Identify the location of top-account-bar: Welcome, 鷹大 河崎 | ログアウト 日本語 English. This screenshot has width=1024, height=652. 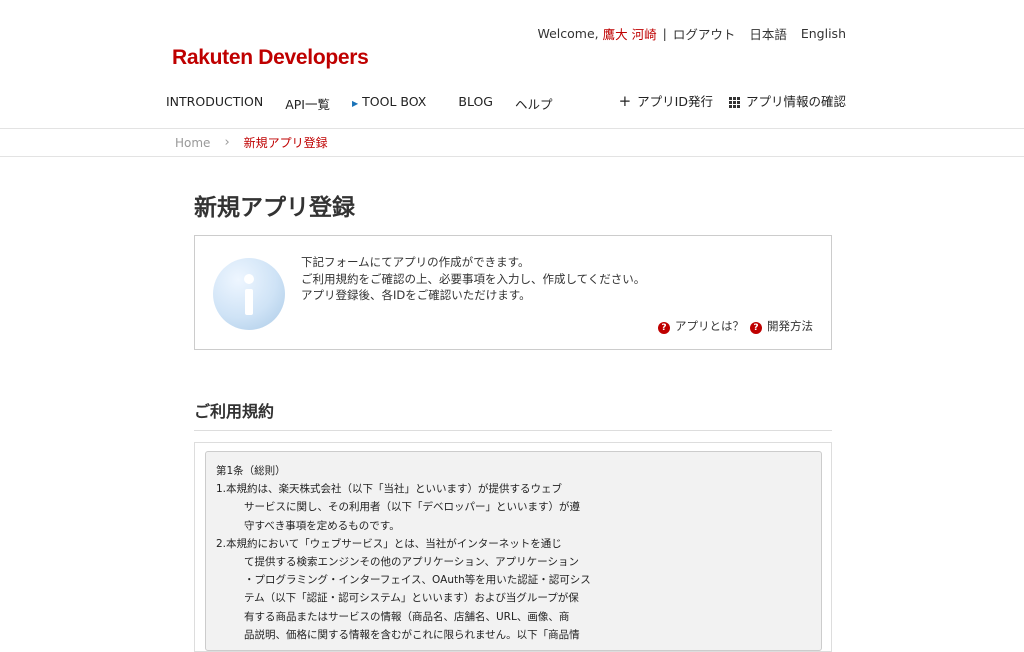
(691, 33).